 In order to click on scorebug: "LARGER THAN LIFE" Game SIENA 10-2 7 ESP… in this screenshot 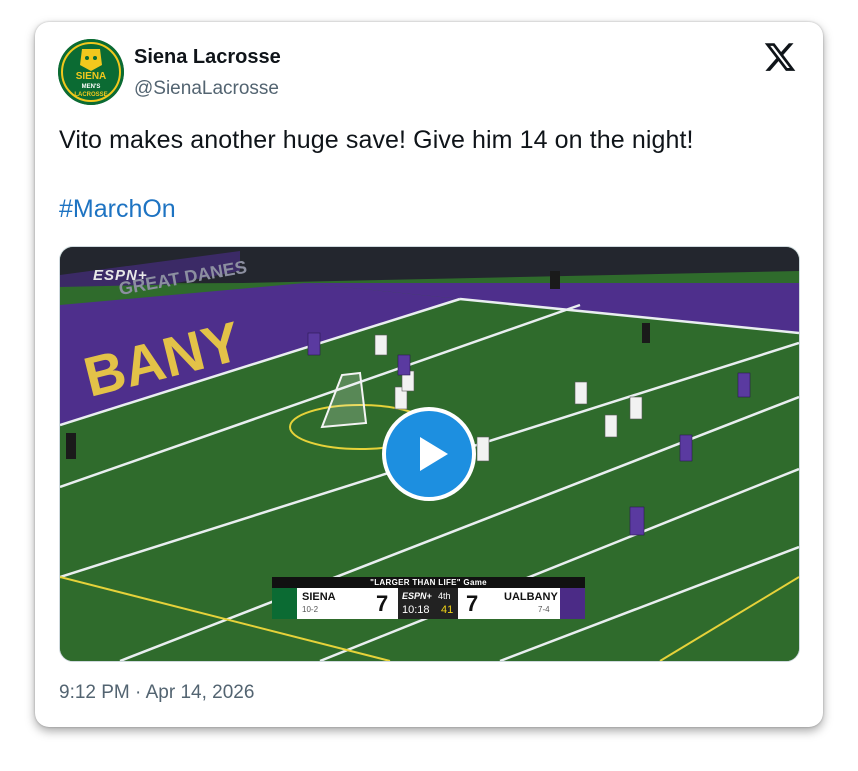, I will do `click(428, 598)`.